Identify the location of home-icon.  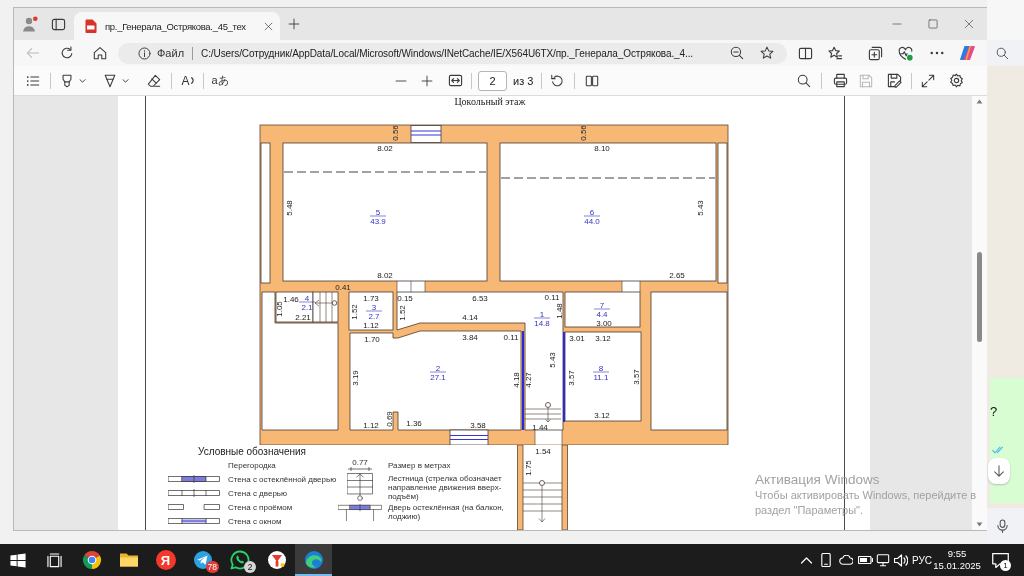
(100, 53).